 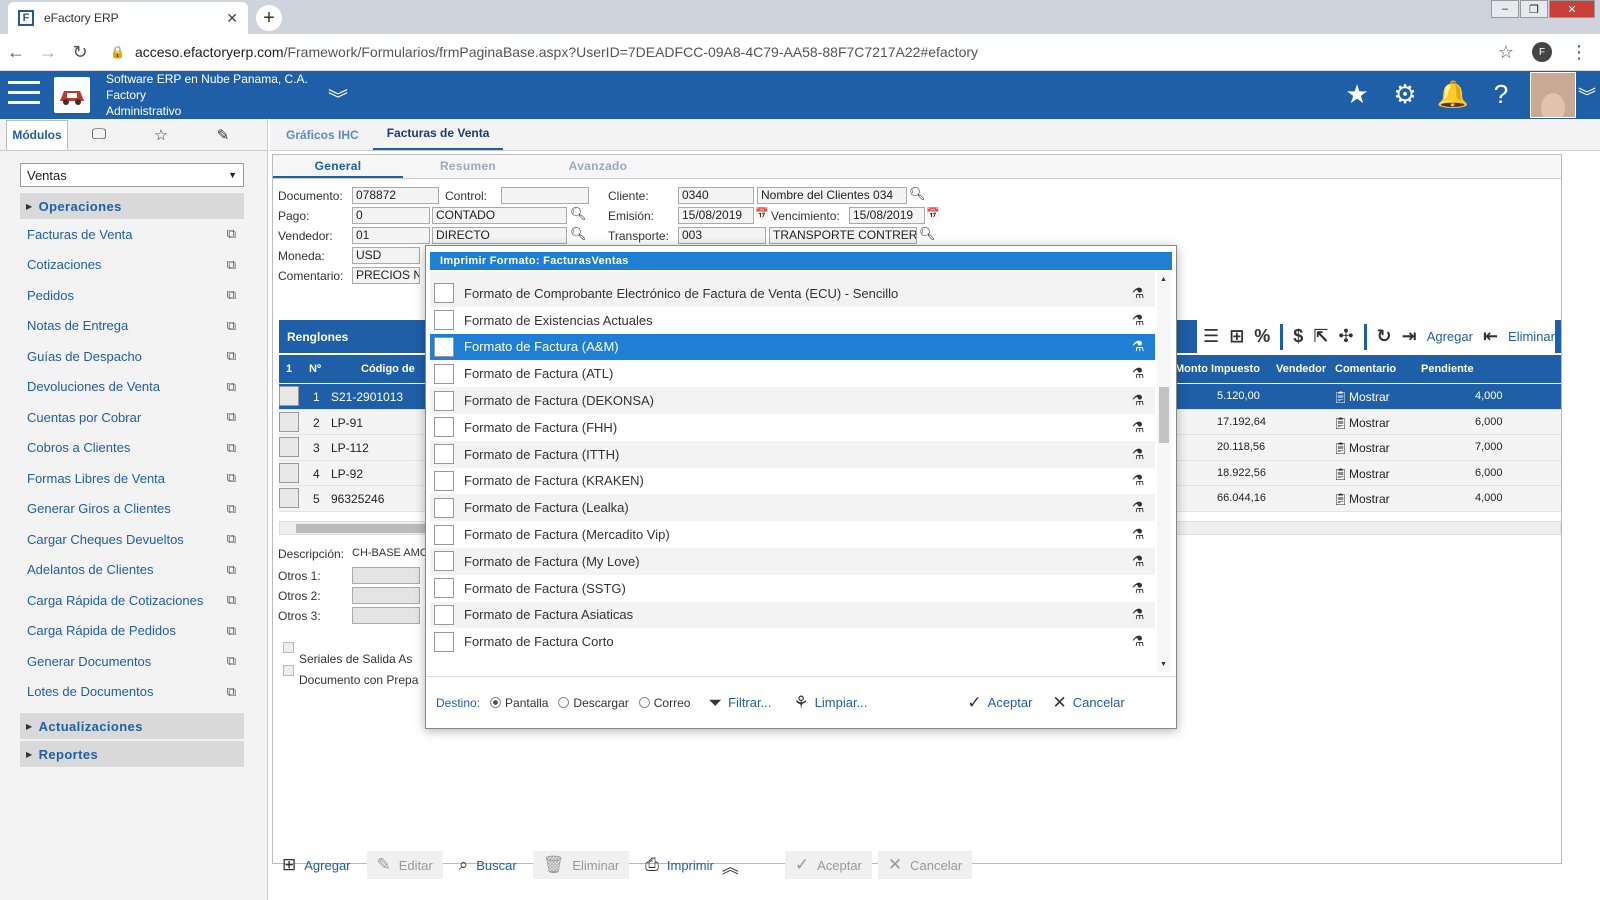 I want to click on window-close-icon: ✕, so click(x=1572, y=9).